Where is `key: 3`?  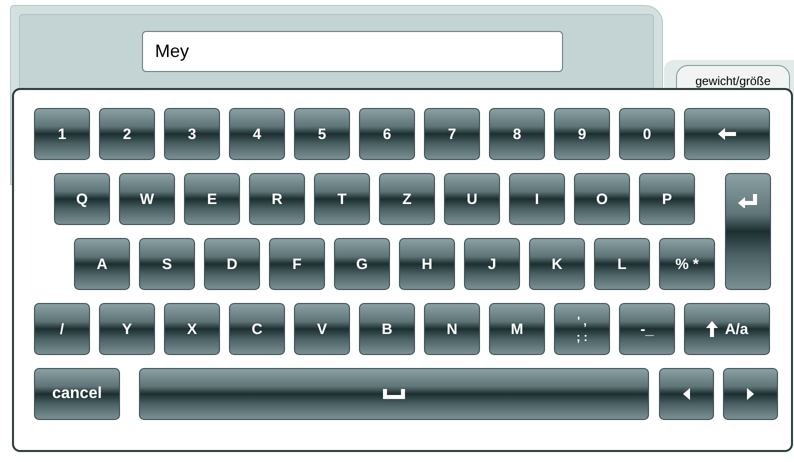
key: 3 is located at coordinates (192, 134).